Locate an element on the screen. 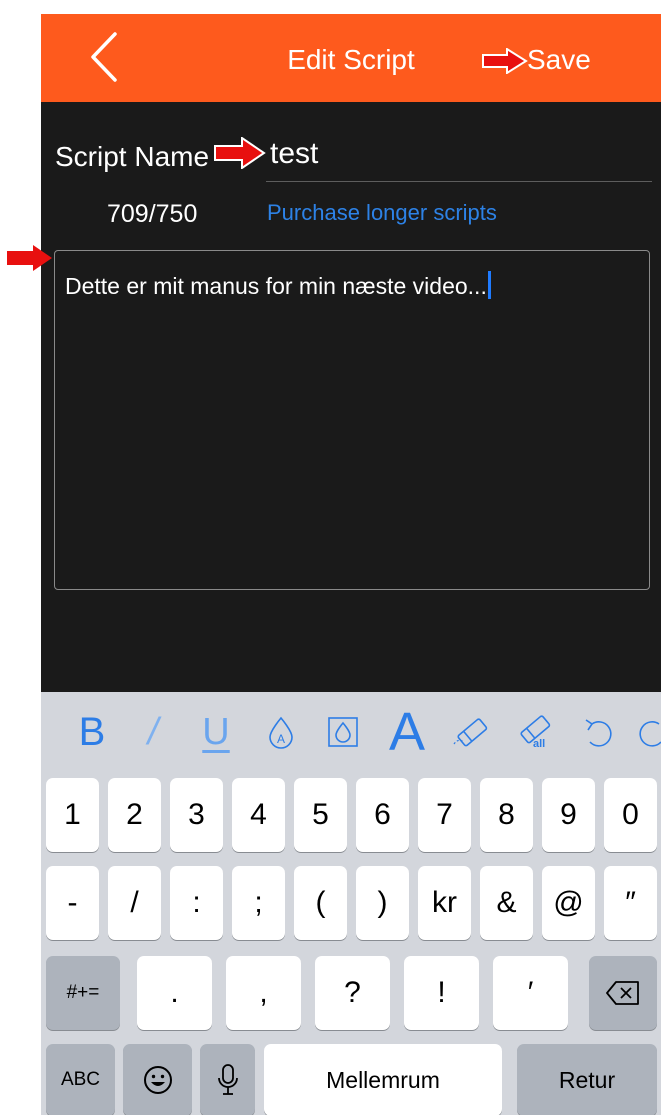 The height and width of the screenshot is (1115, 661). purchase-longer-scripts-link: Purchase longer scripts is located at coordinates (382, 213).